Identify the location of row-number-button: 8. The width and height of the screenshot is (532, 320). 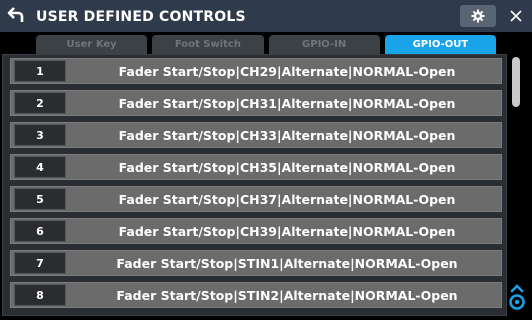
(40, 295).